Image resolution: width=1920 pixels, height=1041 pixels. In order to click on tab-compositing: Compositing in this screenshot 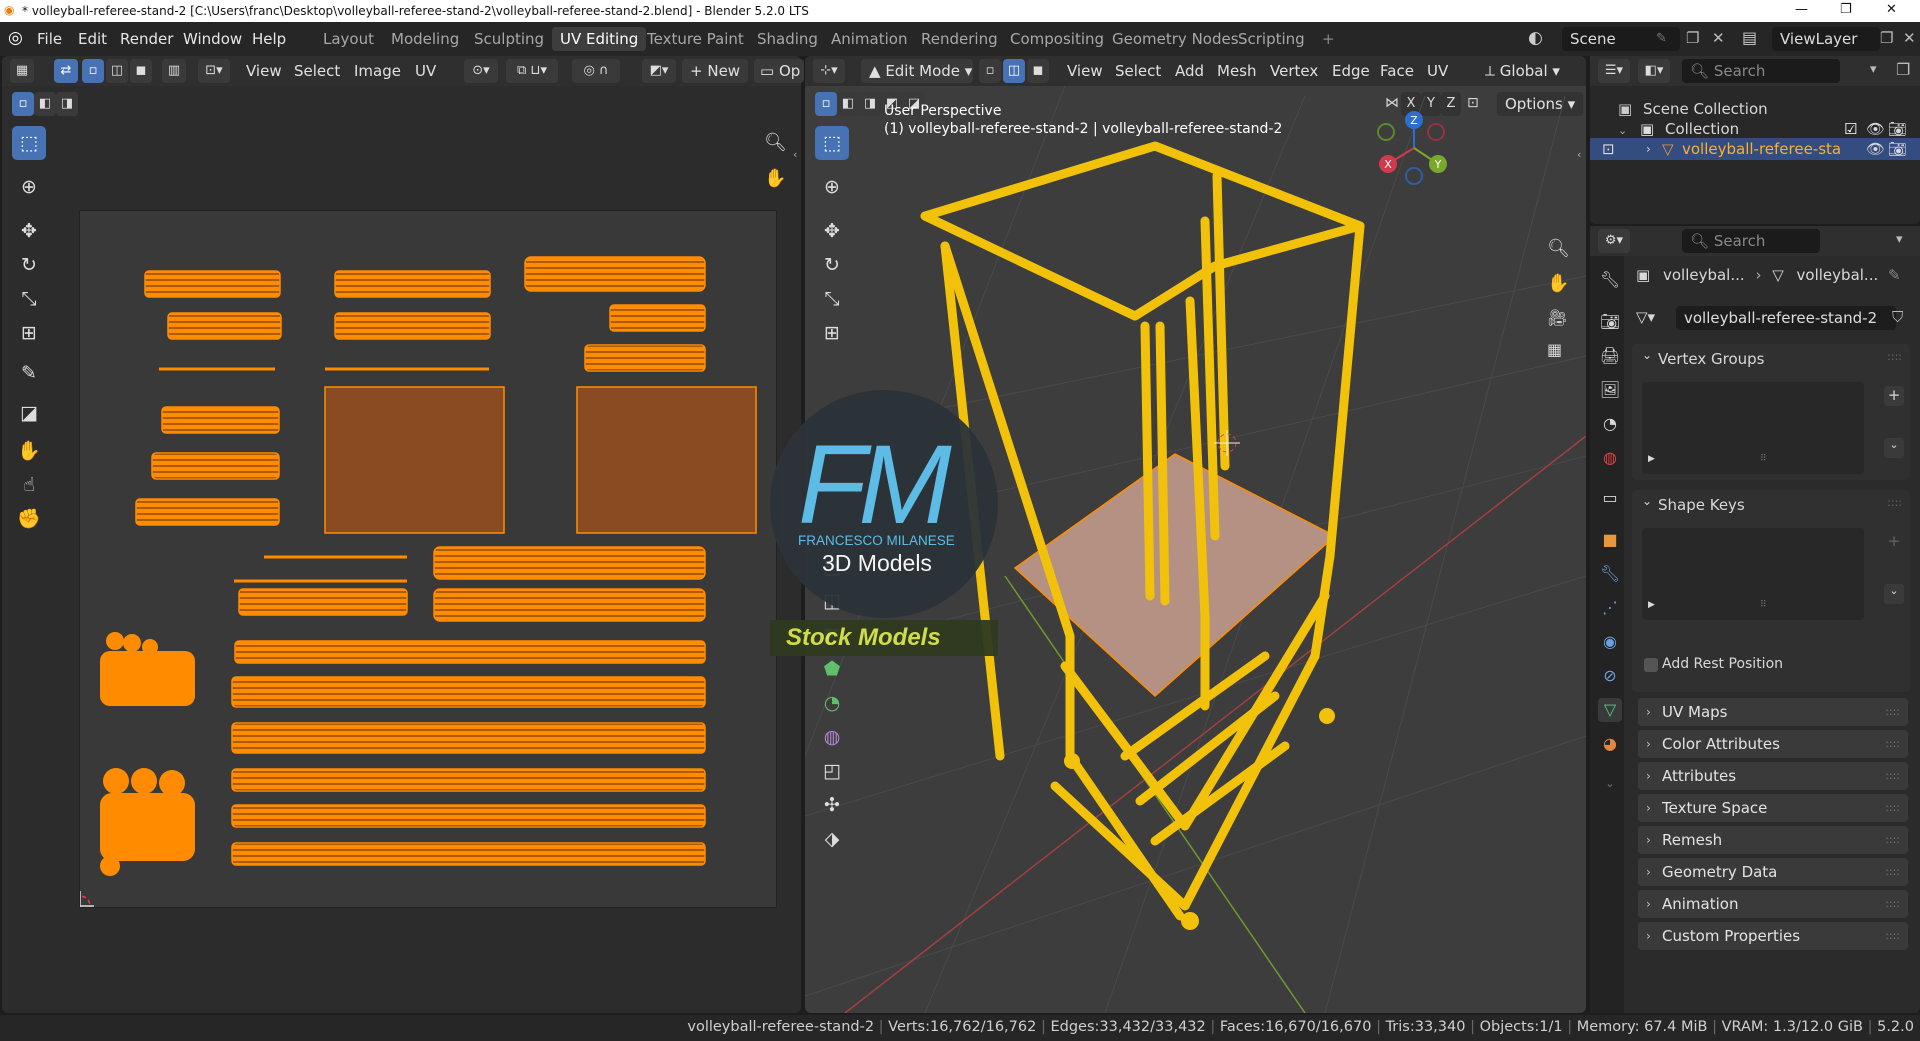, I will do `click(1057, 39)`.